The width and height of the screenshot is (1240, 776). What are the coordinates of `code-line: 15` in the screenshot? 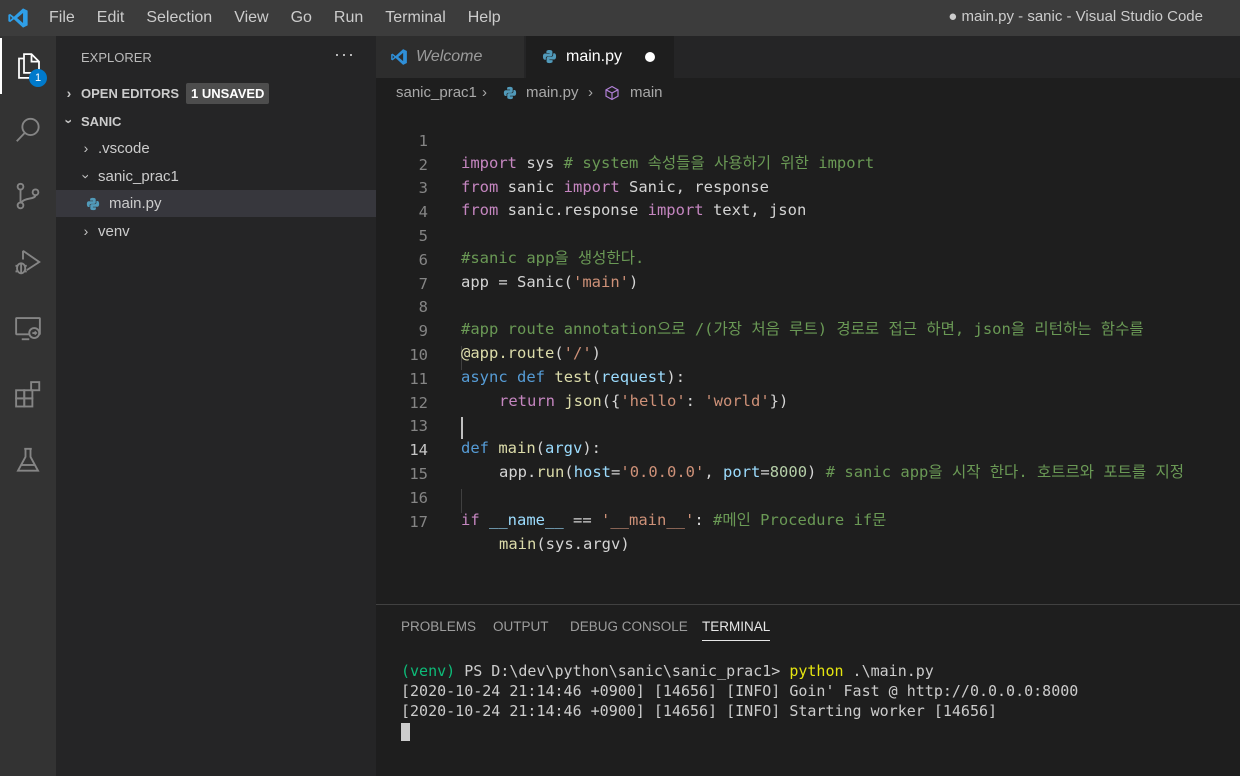 It's located at (418, 474).